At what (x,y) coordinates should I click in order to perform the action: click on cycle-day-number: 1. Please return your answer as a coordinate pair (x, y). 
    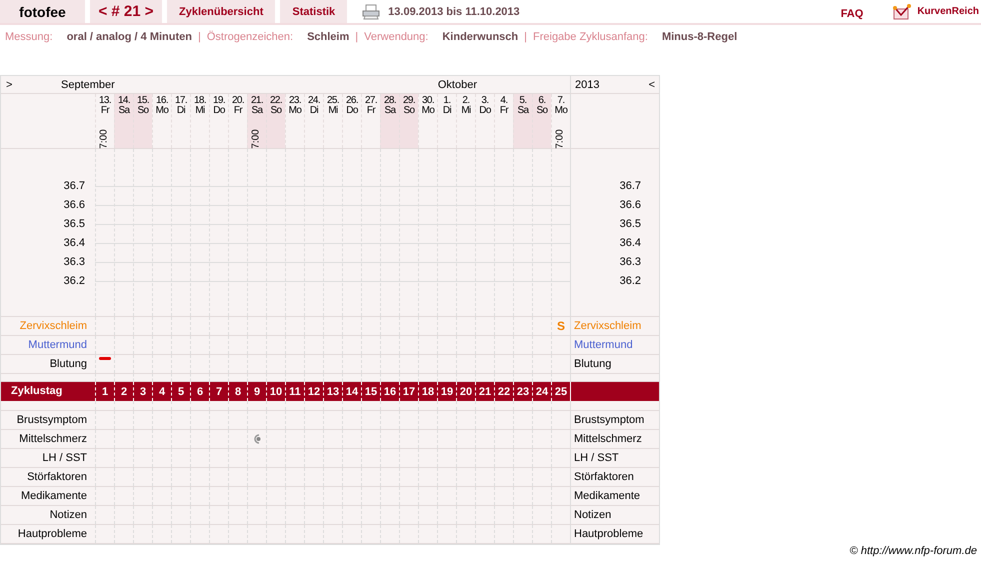
    Looking at the image, I should click on (105, 392).